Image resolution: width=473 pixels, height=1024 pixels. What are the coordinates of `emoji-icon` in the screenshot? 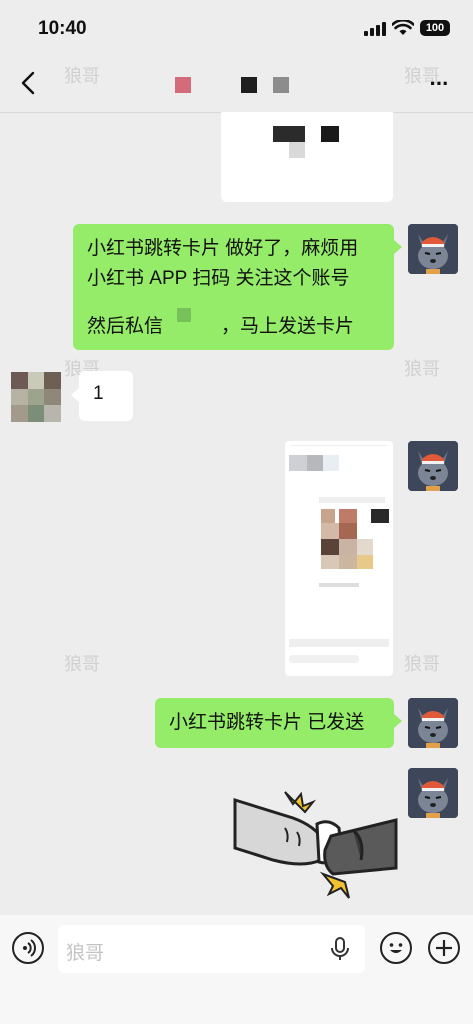 It's located at (396, 948).